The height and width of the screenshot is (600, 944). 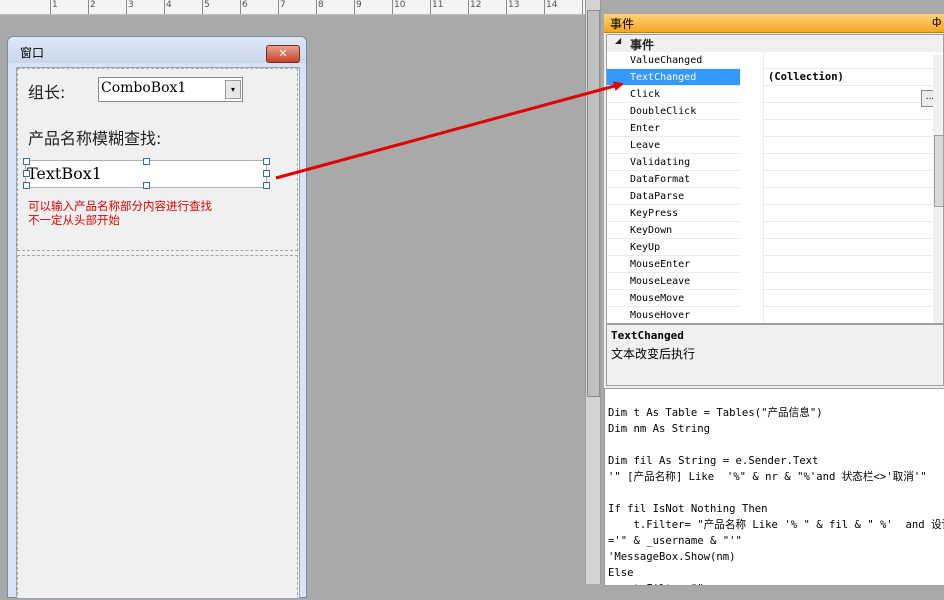 What do you see at coordinates (774, 23) in the screenshot?
I see `events-panel-header: 事件 ф` at bounding box center [774, 23].